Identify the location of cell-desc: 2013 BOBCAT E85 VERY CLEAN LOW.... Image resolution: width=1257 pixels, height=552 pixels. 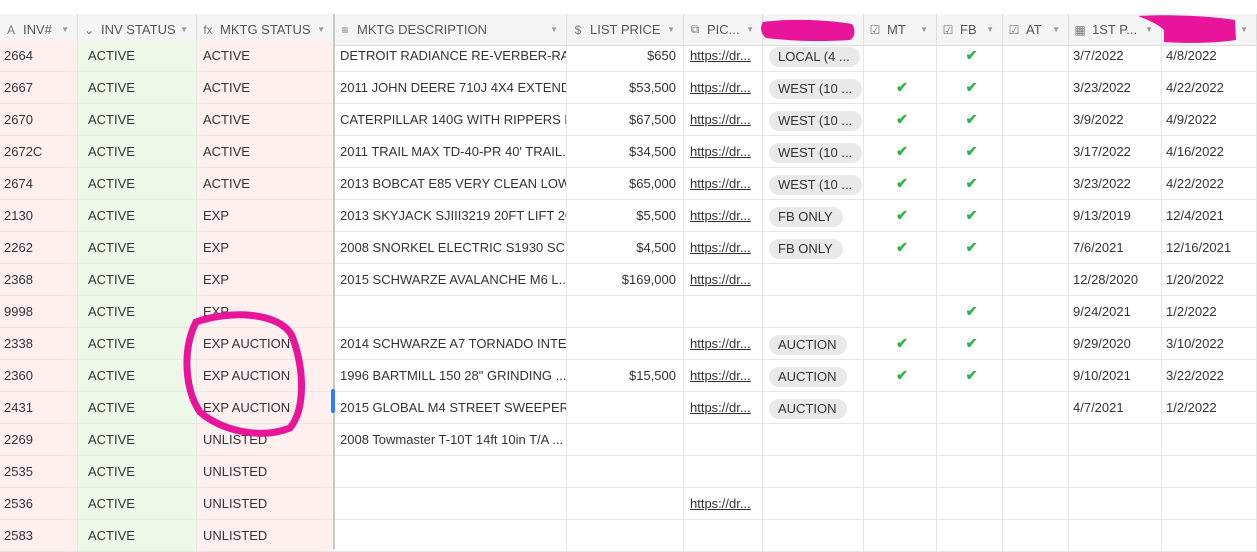
(450, 183).